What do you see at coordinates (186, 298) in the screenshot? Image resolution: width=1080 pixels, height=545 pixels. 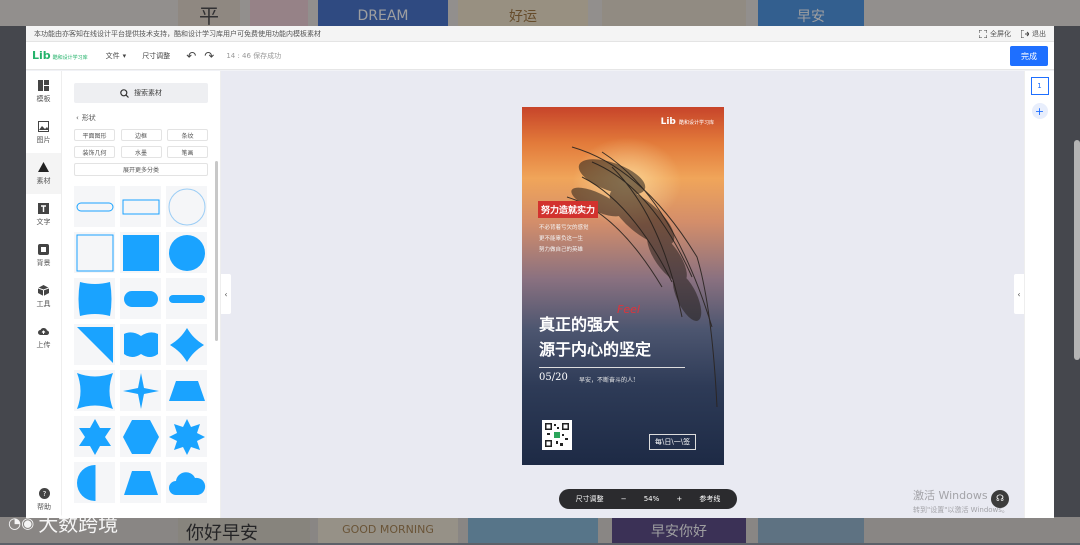 I see `shape-capsule` at bounding box center [186, 298].